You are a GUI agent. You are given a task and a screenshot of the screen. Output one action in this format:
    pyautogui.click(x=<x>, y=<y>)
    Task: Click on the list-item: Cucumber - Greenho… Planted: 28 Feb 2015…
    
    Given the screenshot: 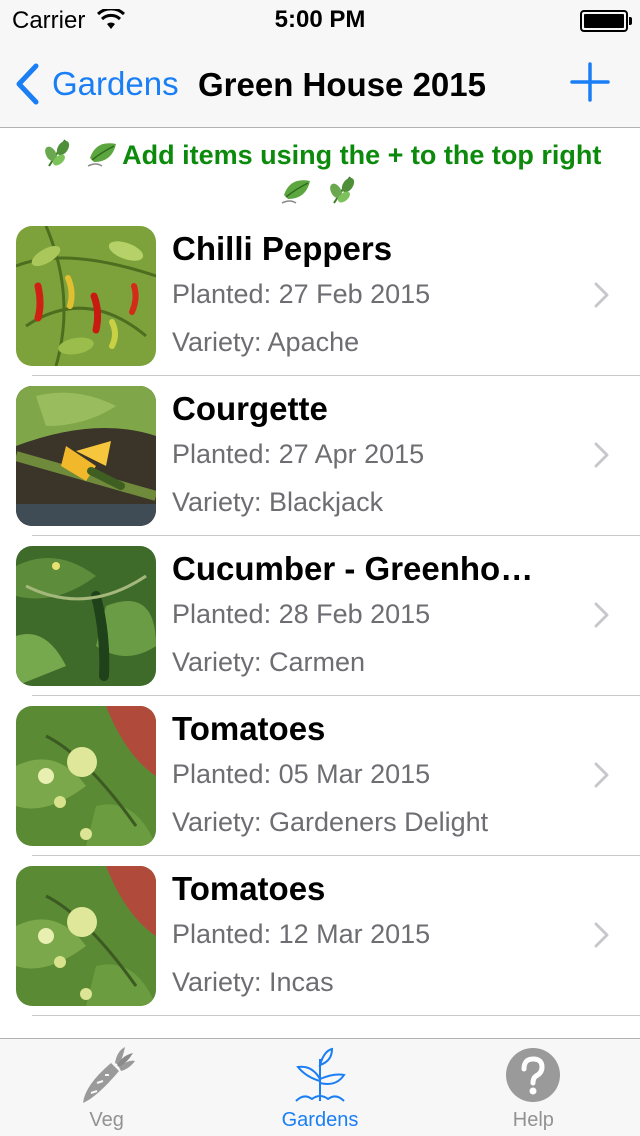 What is the action you would take?
    pyautogui.click(x=320, y=616)
    